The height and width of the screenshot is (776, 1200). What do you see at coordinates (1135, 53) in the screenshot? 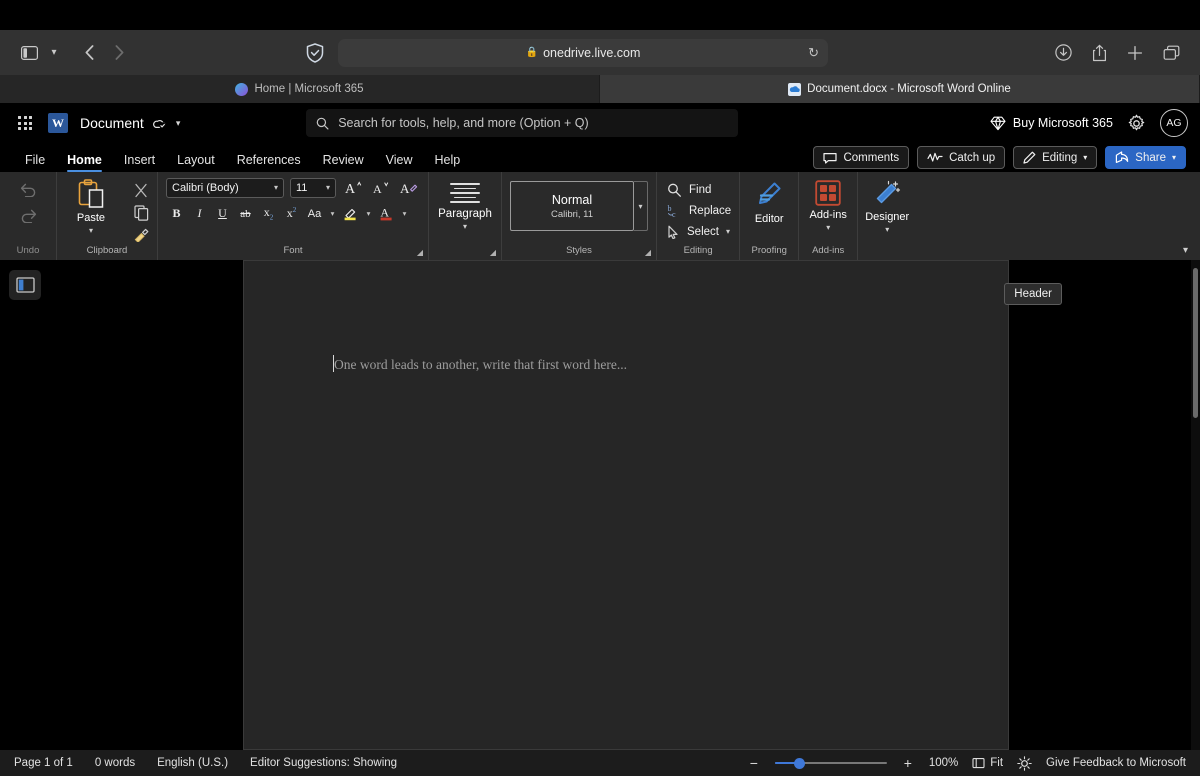
I see `plus-icon` at bounding box center [1135, 53].